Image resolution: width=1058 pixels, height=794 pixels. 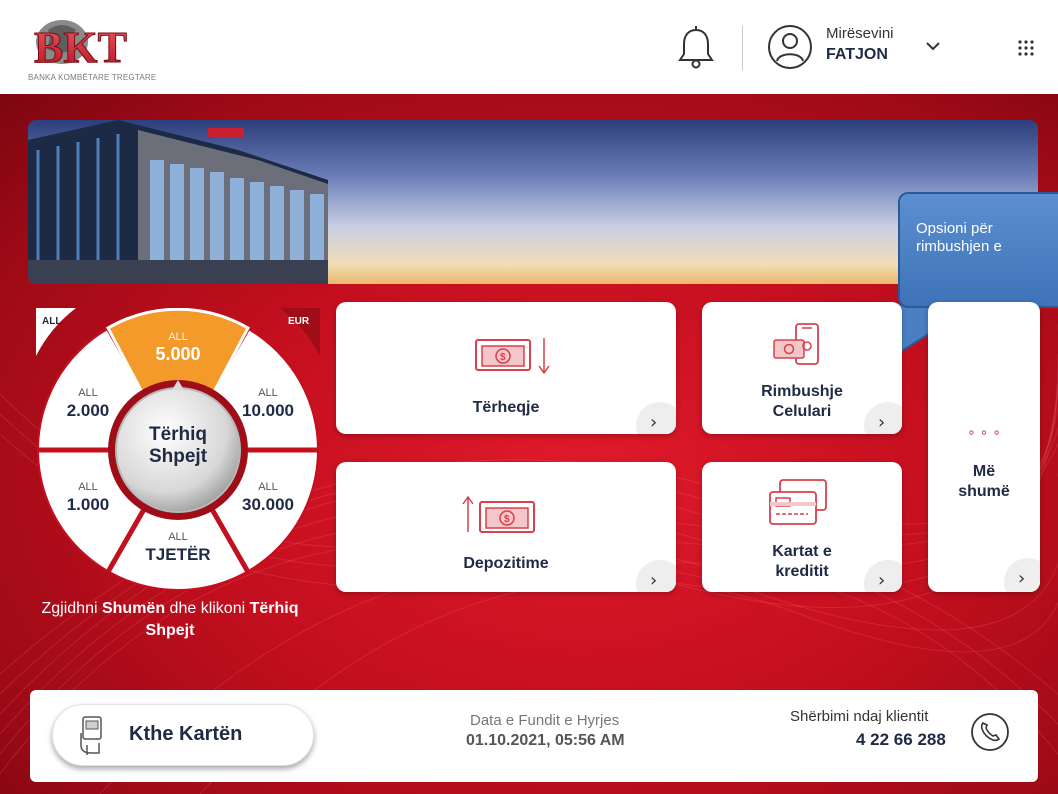 I want to click on quick-withdraw-line2: Shpejt, so click(x=178, y=456).